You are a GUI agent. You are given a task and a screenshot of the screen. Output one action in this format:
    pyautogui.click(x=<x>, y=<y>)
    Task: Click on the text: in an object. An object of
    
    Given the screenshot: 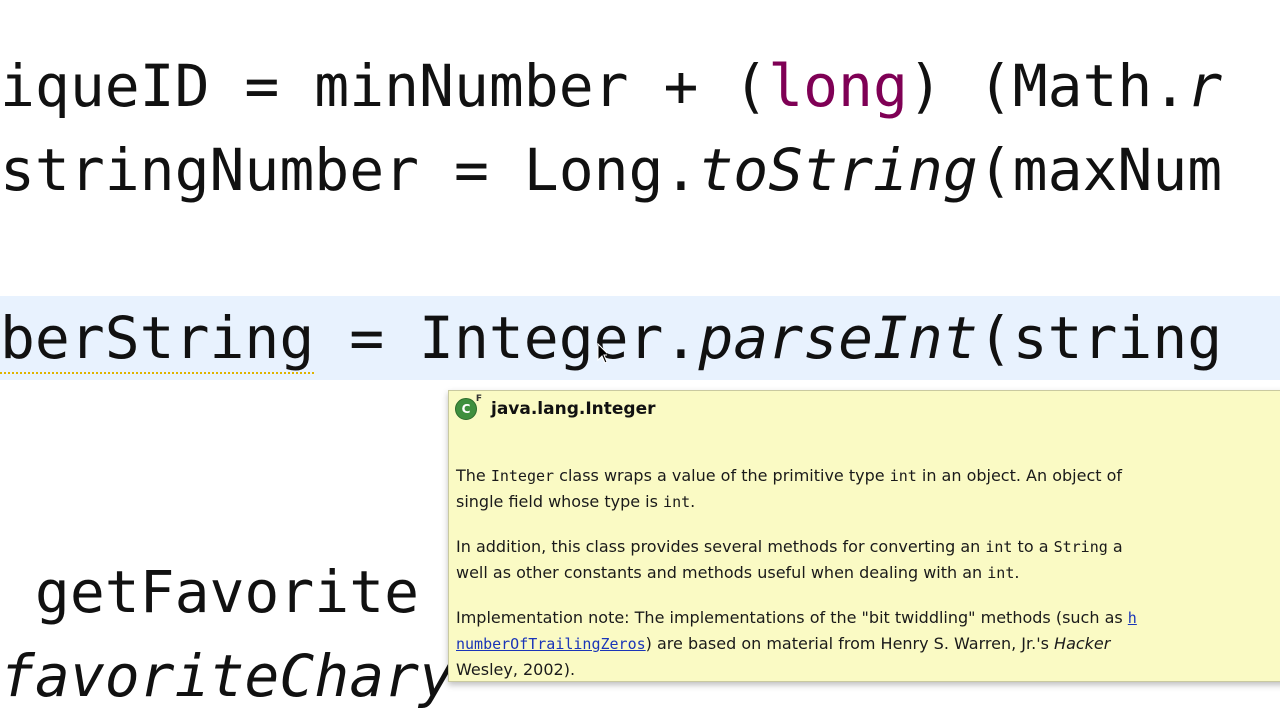 What is the action you would take?
    pyautogui.click(x=1019, y=475)
    